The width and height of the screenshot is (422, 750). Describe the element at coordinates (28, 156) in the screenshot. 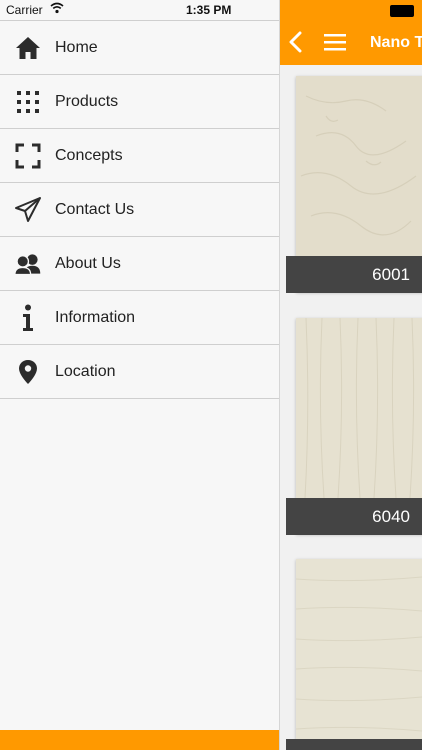

I see `focus-frame-icon` at that location.